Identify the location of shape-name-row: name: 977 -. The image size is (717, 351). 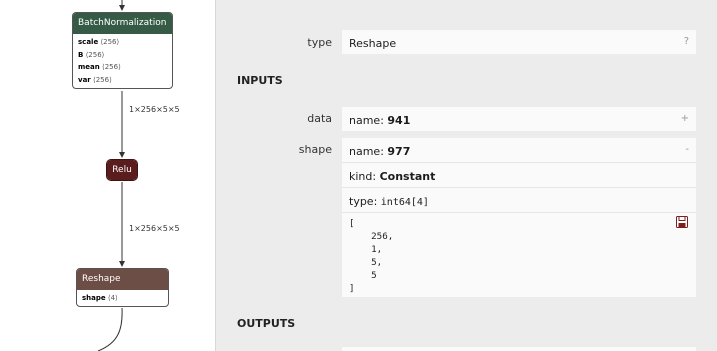
(519, 150).